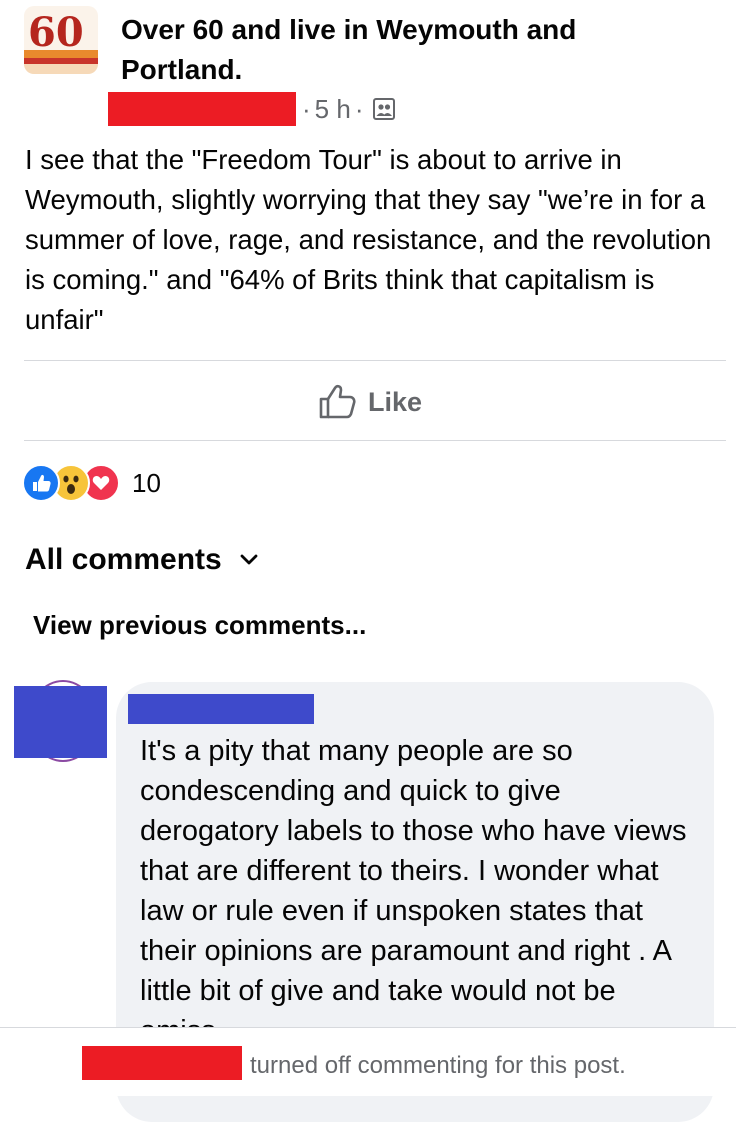 The width and height of the screenshot is (736, 1122). I want to click on post-meta: · 5 h ·, so click(347, 109).